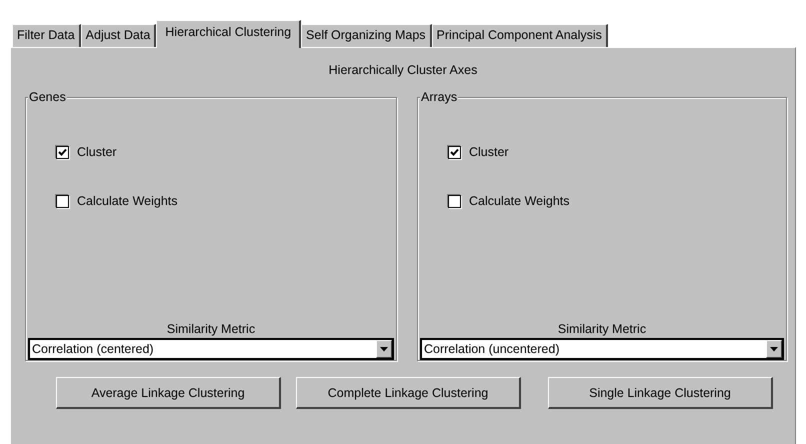  Describe the element at coordinates (118, 35) in the screenshot. I see `tab: Adjust Data` at that location.